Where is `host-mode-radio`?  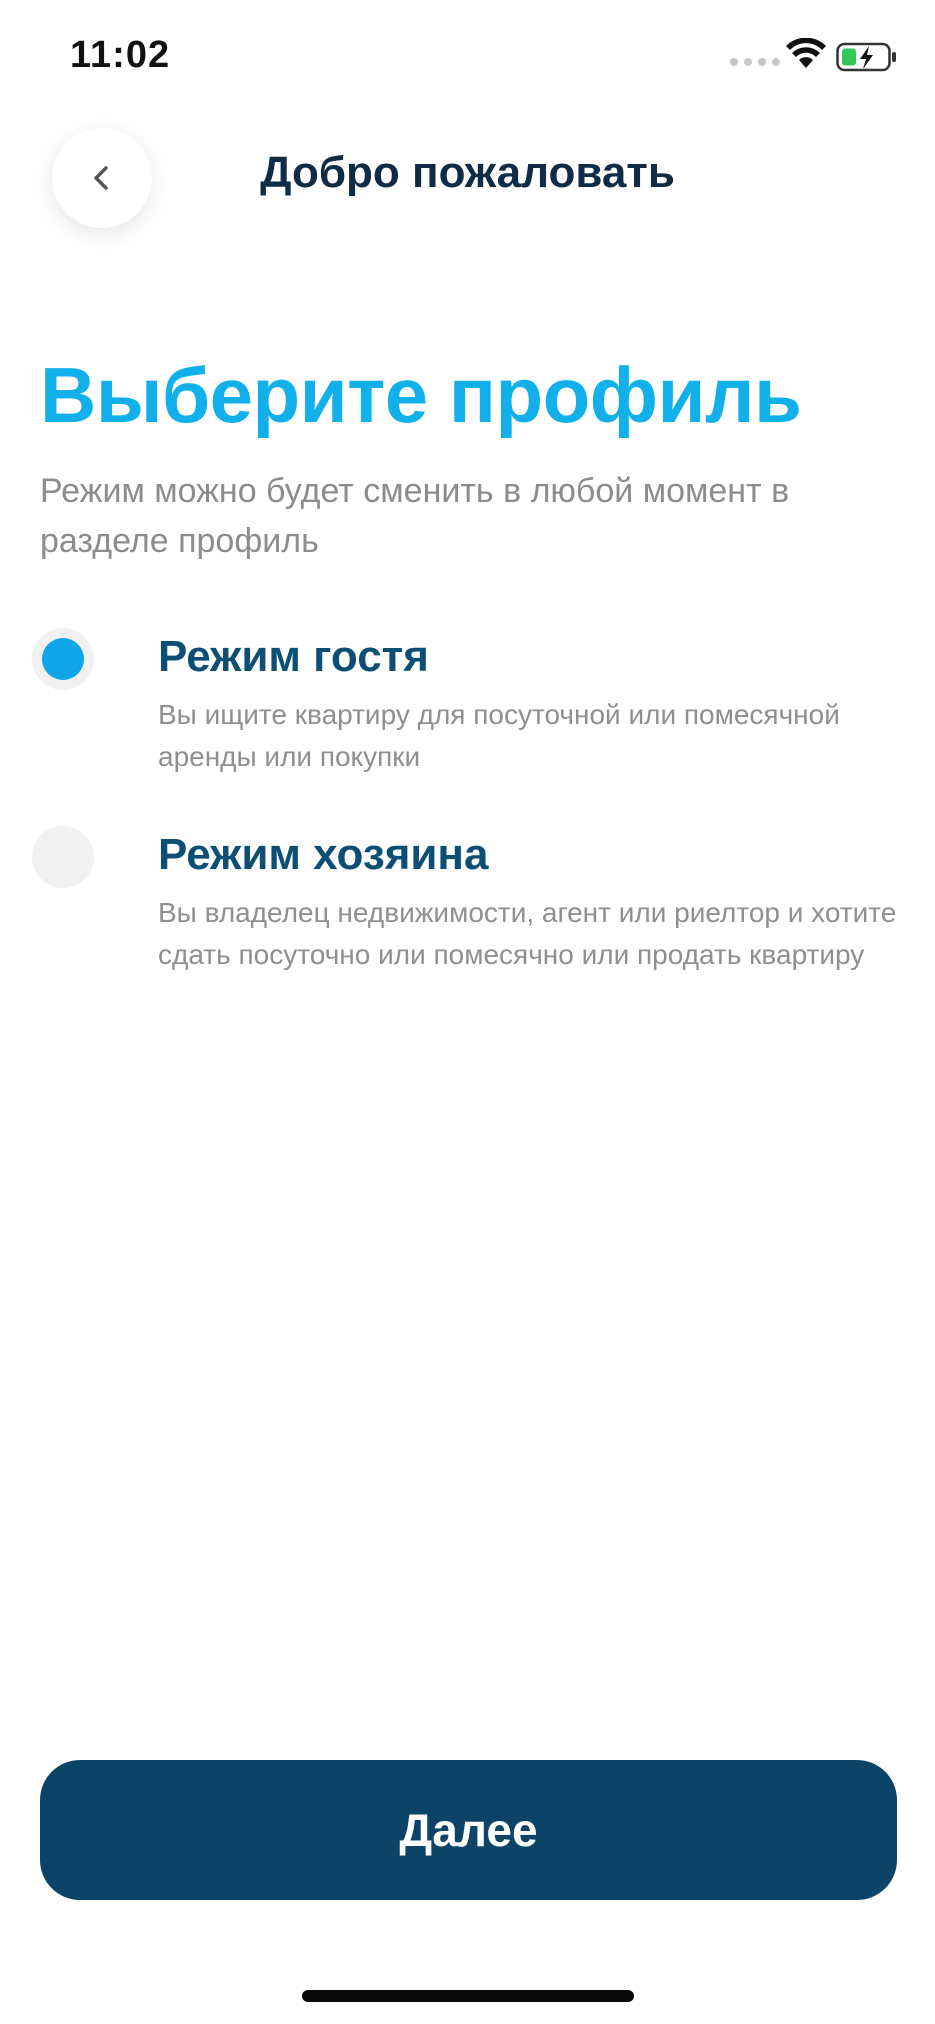
host-mode-radio is located at coordinates (63, 857).